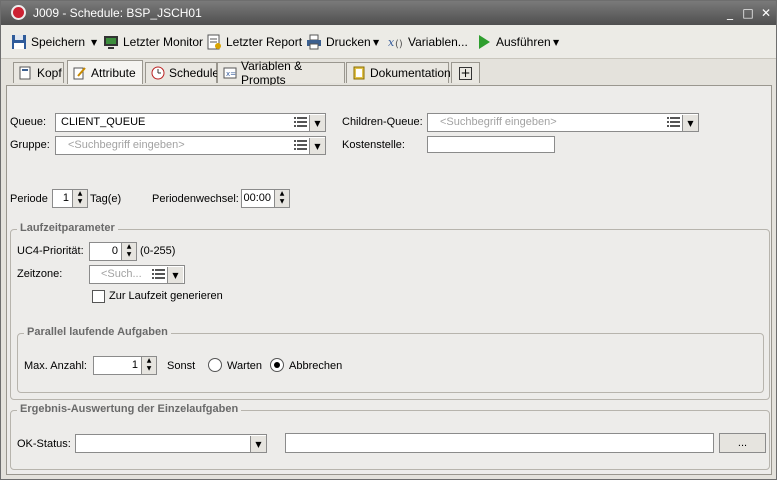  What do you see at coordinates (49, 73) in the screenshot?
I see `tab-kopf-label: Kopf` at bounding box center [49, 73].